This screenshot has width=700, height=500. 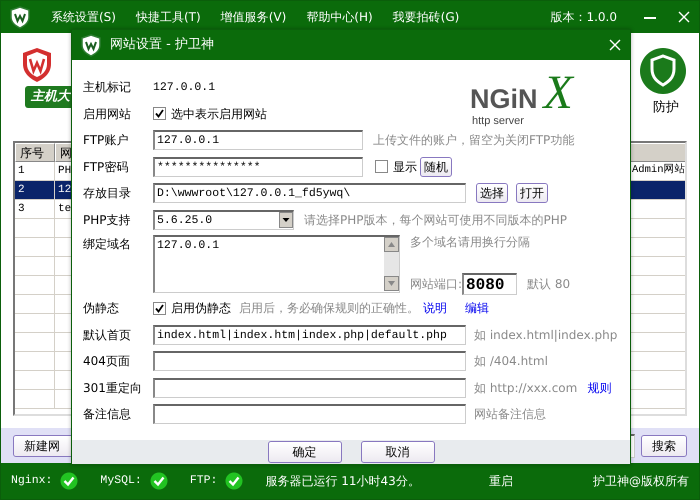 What do you see at coordinates (162, 45) in the screenshot?
I see `dialog-title: 网站设置 - 护卫神` at bounding box center [162, 45].